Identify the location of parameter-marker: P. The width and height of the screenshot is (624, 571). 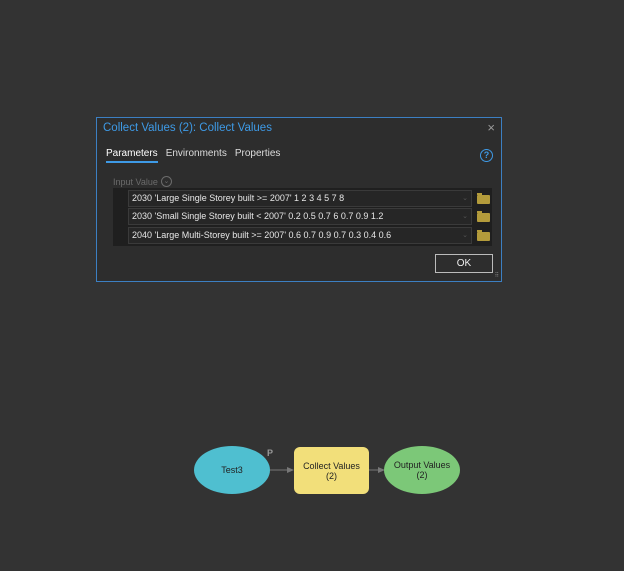
(270, 453).